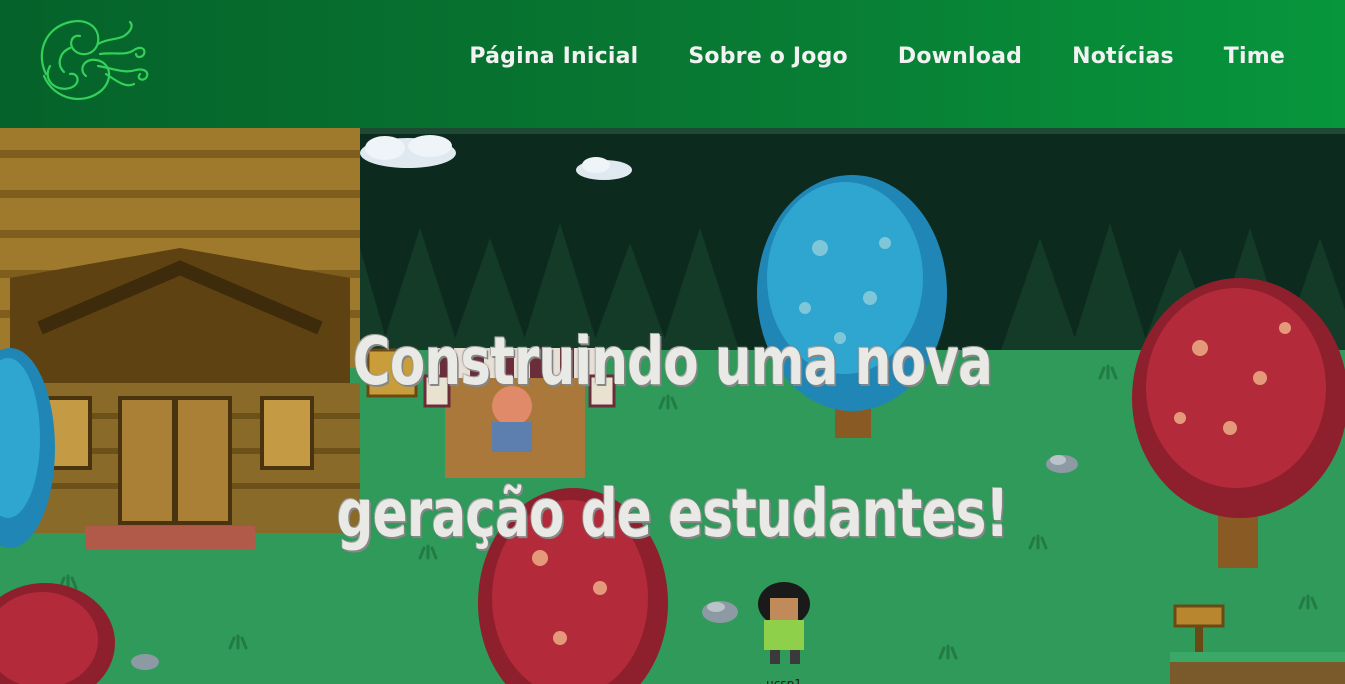 Image resolution: width=1345 pixels, height=684 pixels. Describe the element at coordinates (784, 680) in the screenshot. I see `player-name-label: ucsp1` at that location.